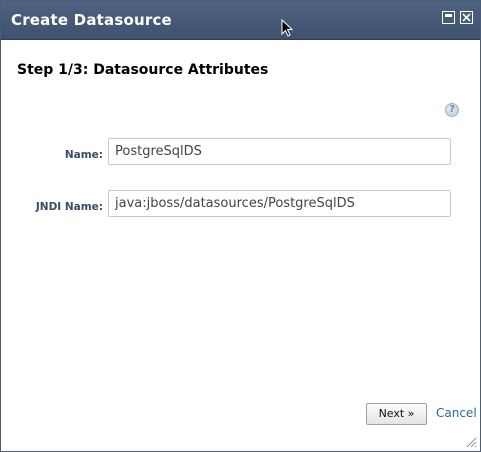  I want to click on maximize-icon, so click(448, 15).